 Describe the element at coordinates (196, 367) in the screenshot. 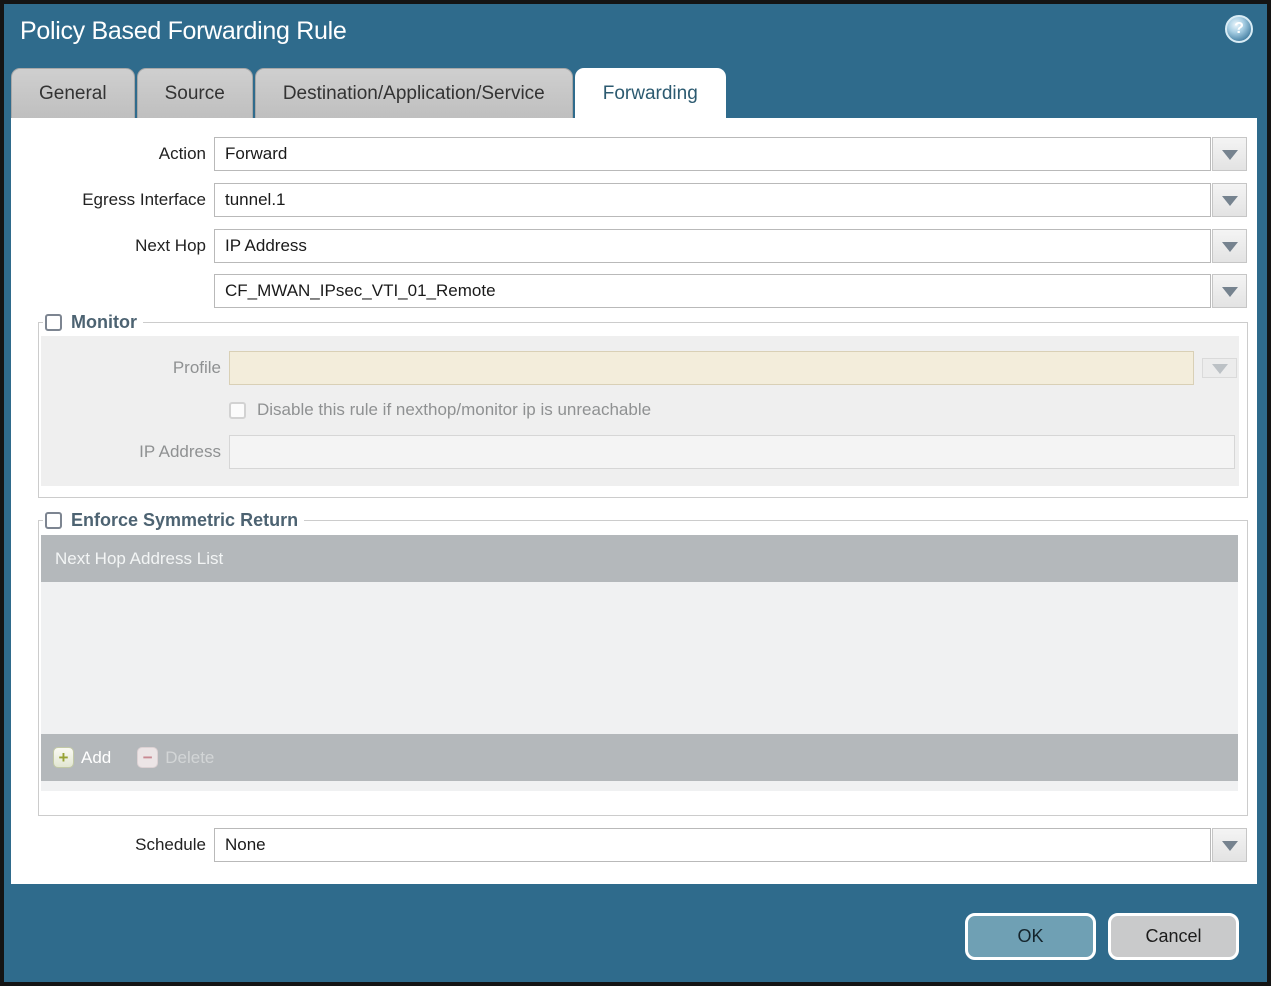

I see `profile-label: Profile` at that location.